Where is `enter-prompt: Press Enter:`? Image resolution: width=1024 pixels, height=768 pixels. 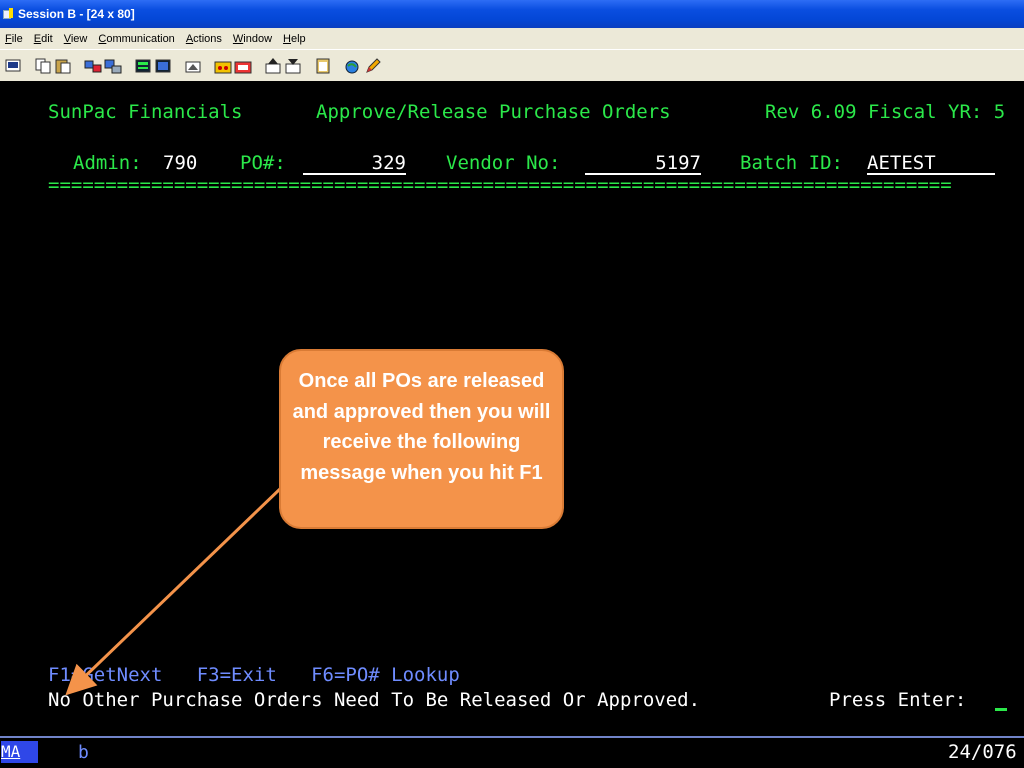 enter-prompt: Press Enter: is located at coordinates (898, 700).